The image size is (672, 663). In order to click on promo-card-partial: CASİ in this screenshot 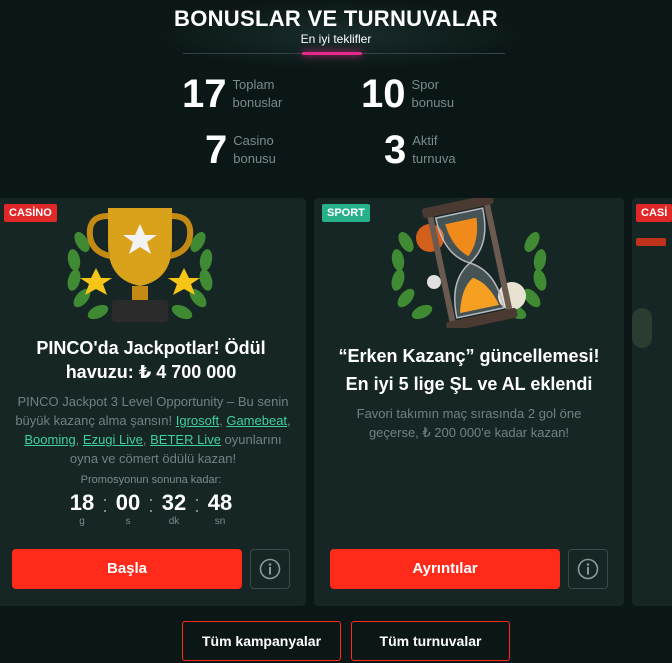, I will do `click(652, 402)`.